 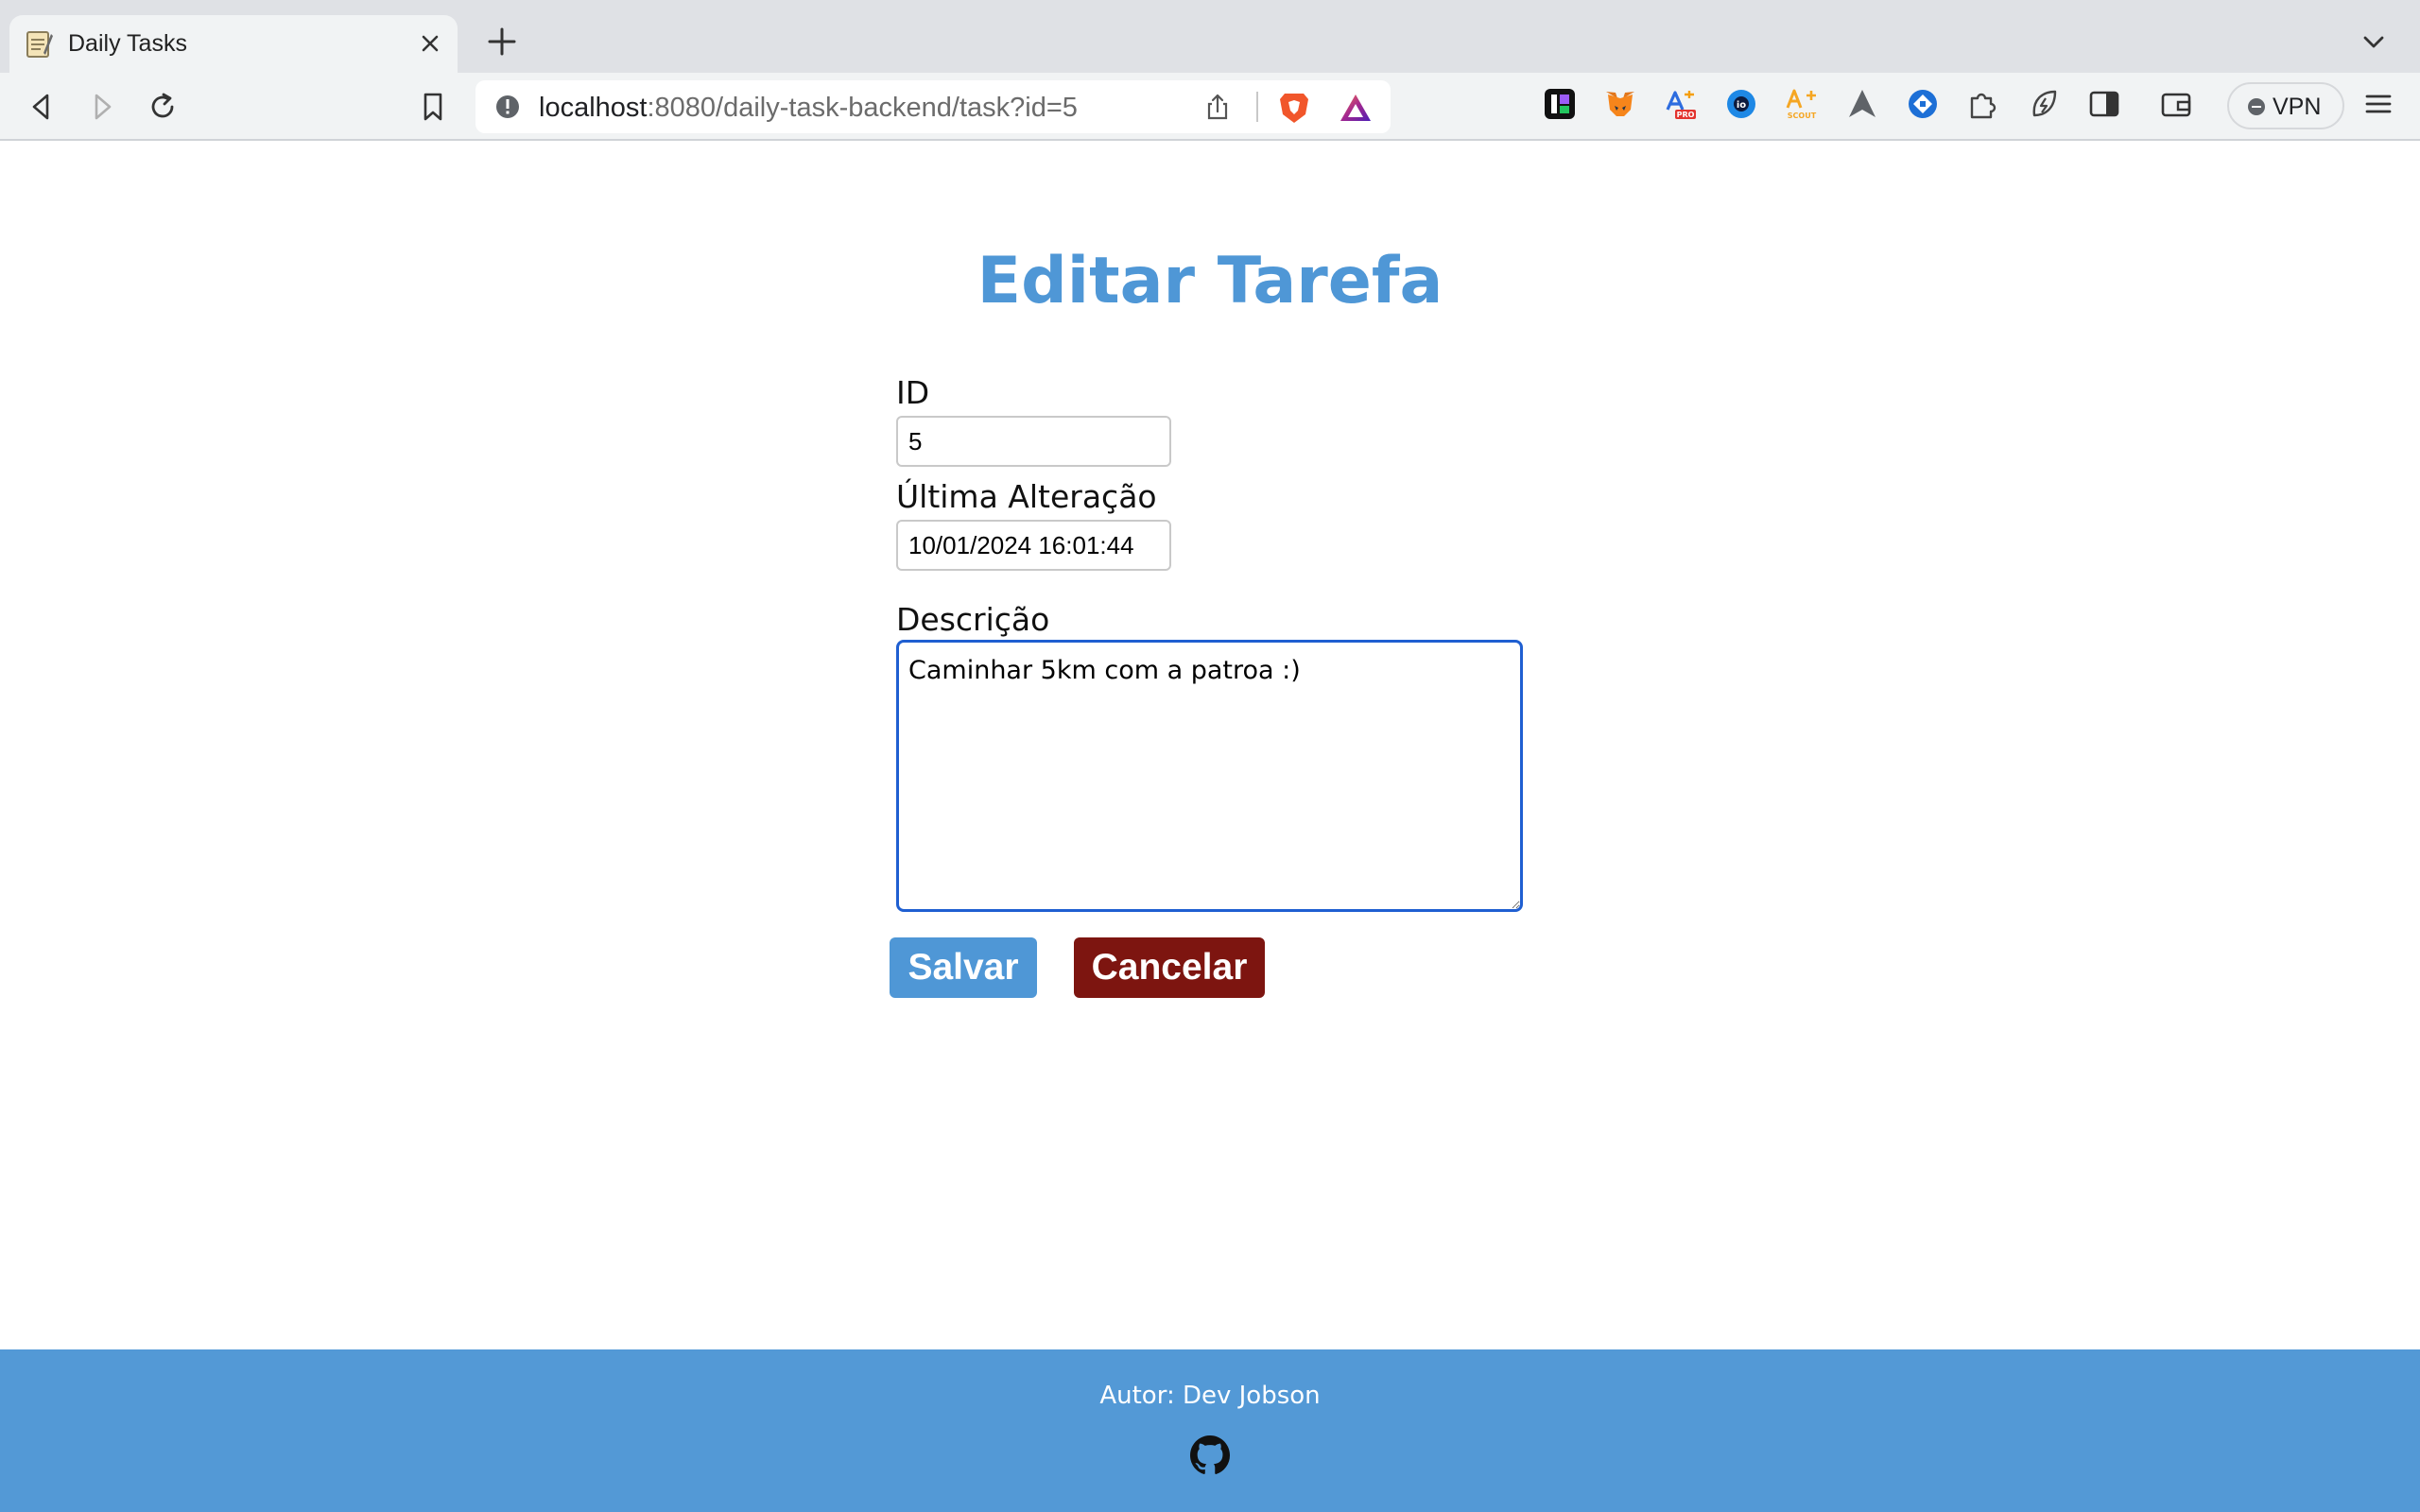 I want to click on notepad-icon, so click(x=39, y=44).